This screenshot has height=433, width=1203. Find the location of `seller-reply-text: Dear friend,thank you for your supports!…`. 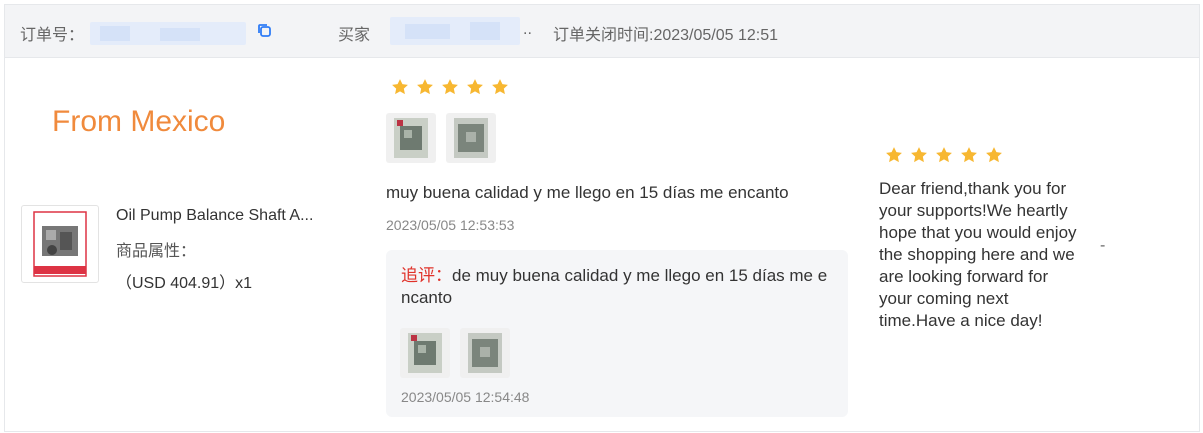

seller-reply-text: Dear friend,thank you for your supports!… is located at coordinates (978, 254).